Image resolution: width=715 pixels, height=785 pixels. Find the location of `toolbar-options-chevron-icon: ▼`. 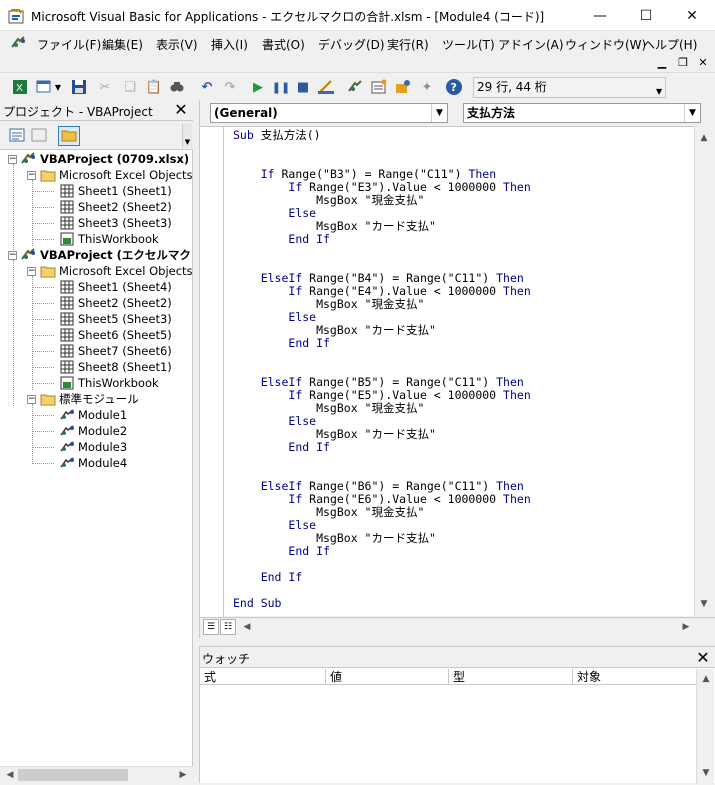

toolbar-options-chevron-icon: ▼ is located at coordinates (659, 91).